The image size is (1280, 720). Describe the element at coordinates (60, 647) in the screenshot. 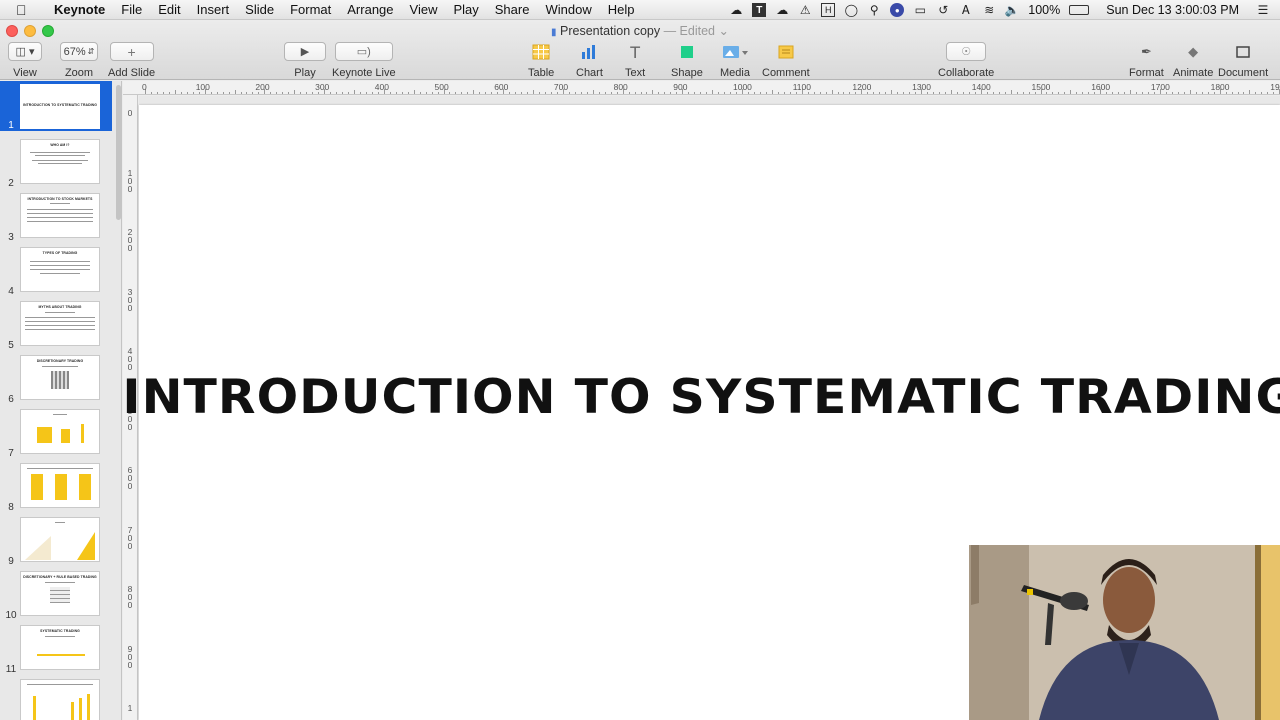

I see `slide-thumbnail: SYSTEMATIC TRADING` at that location.